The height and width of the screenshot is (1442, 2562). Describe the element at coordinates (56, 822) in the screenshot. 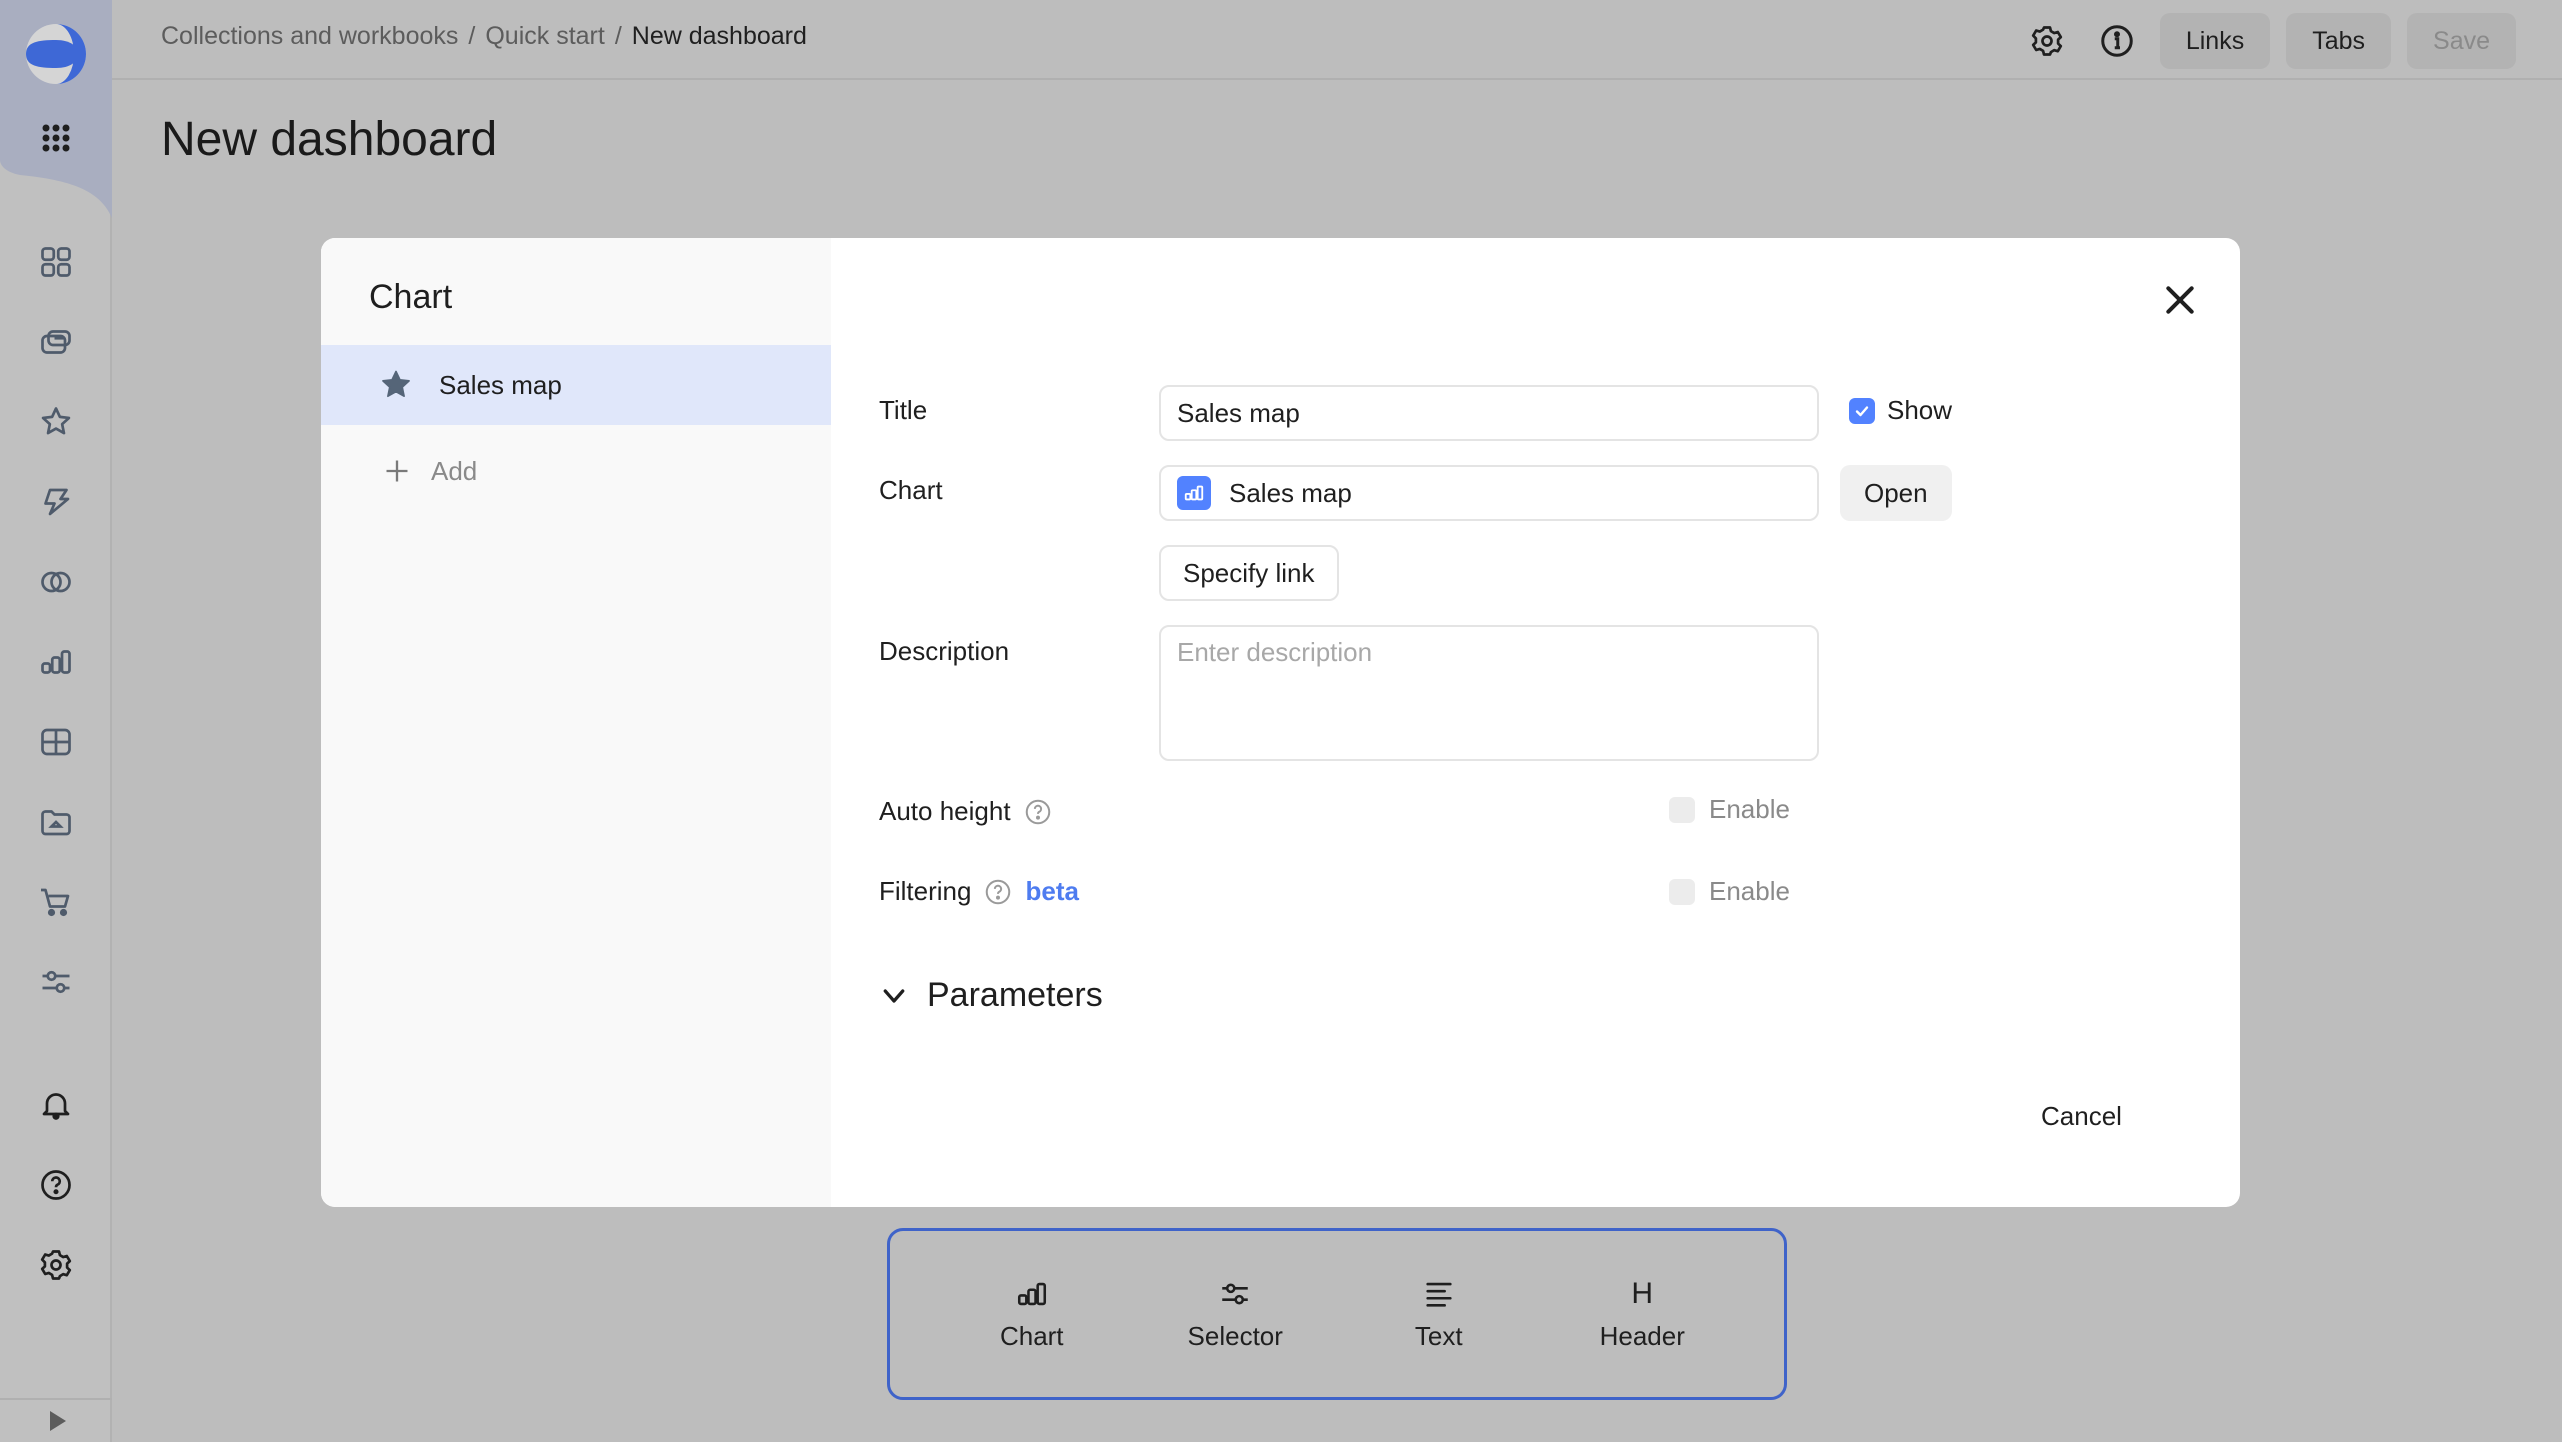

I see `reports-icon` at that location.